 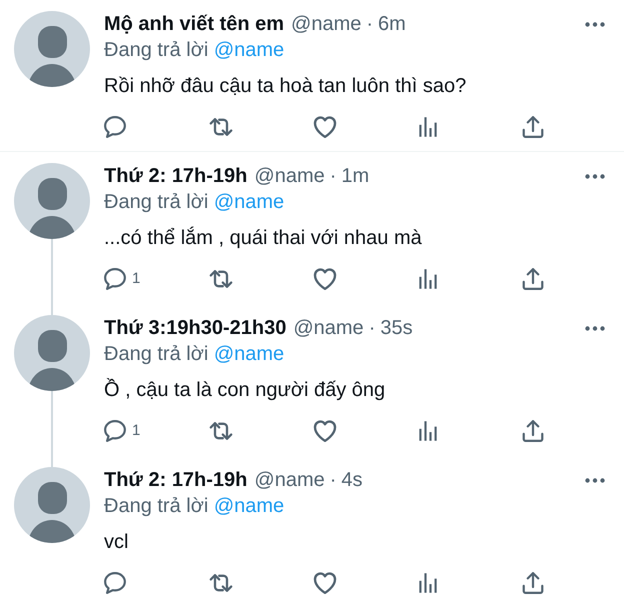 I want to click on timestamp: 35s, so click(x=396, y=328).